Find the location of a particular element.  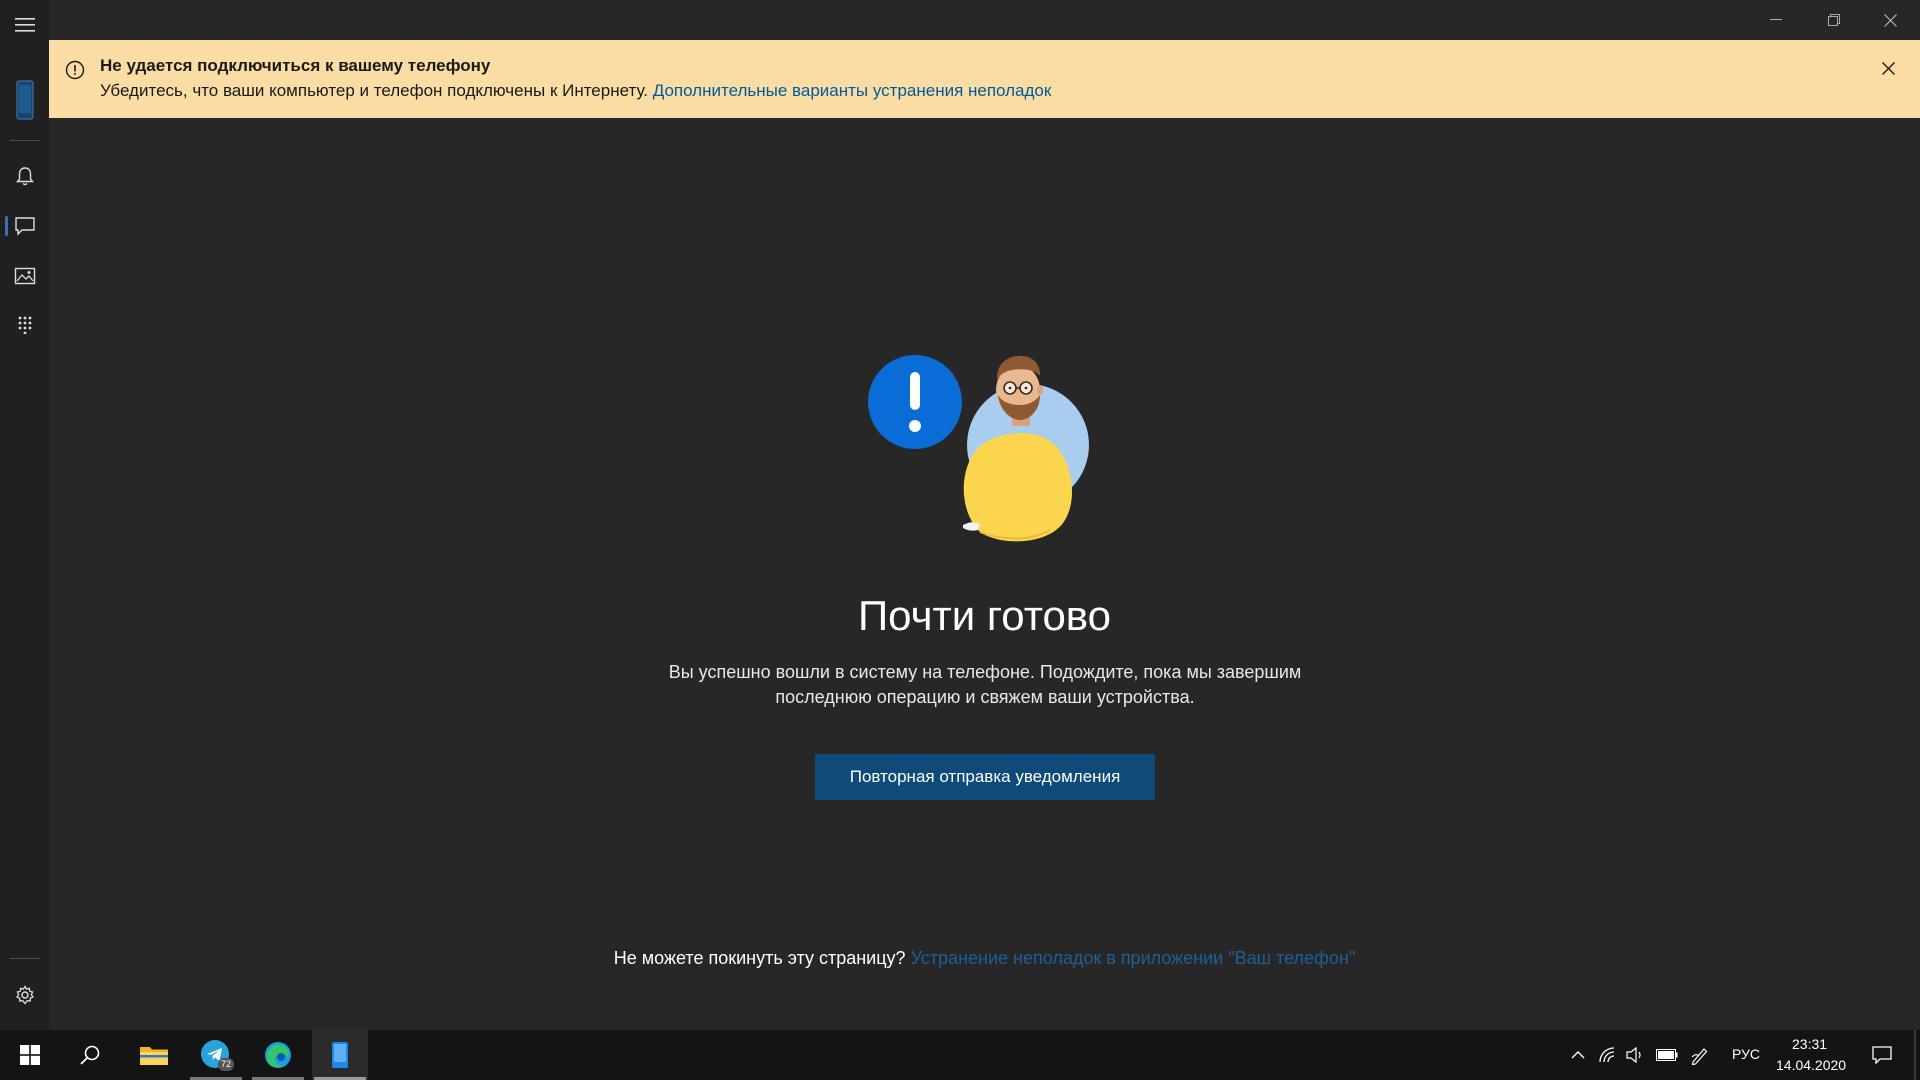

settings-button is located at coordinates (24, 995).